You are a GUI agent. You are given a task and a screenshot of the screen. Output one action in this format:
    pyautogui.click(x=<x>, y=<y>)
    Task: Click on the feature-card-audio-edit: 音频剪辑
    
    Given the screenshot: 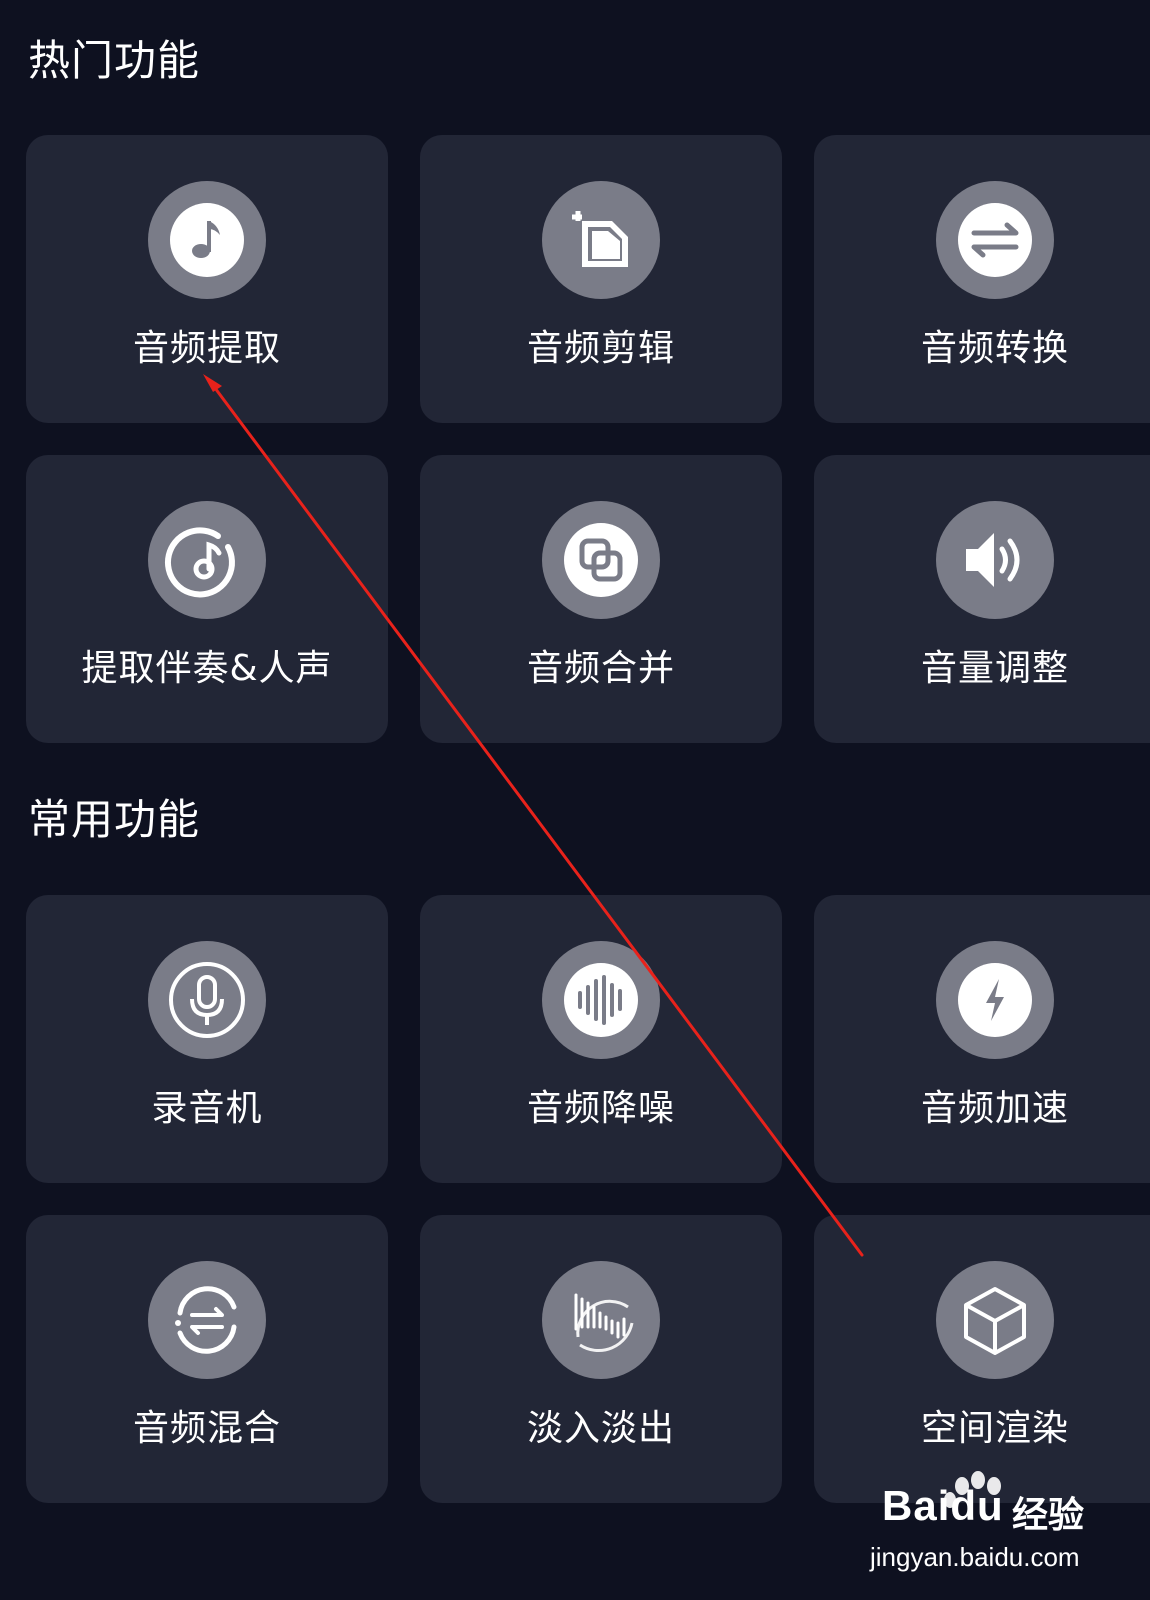 What is the action you would take?
    pyautogui.click(x=601, y=279)
    